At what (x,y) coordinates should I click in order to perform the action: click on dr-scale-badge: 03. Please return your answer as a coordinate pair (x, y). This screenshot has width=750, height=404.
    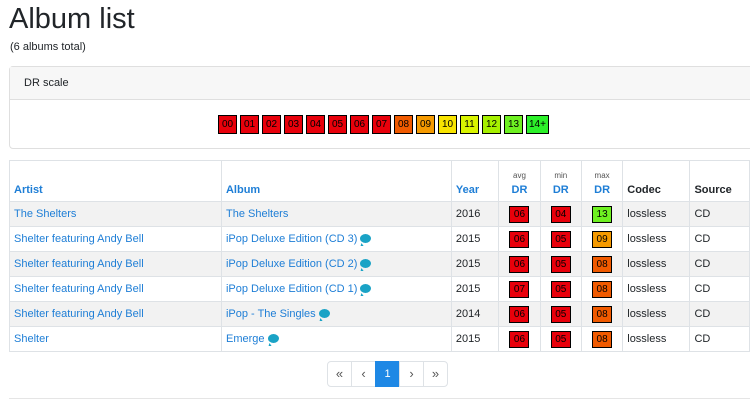
    Looking at the image, I should click on (293, 124).